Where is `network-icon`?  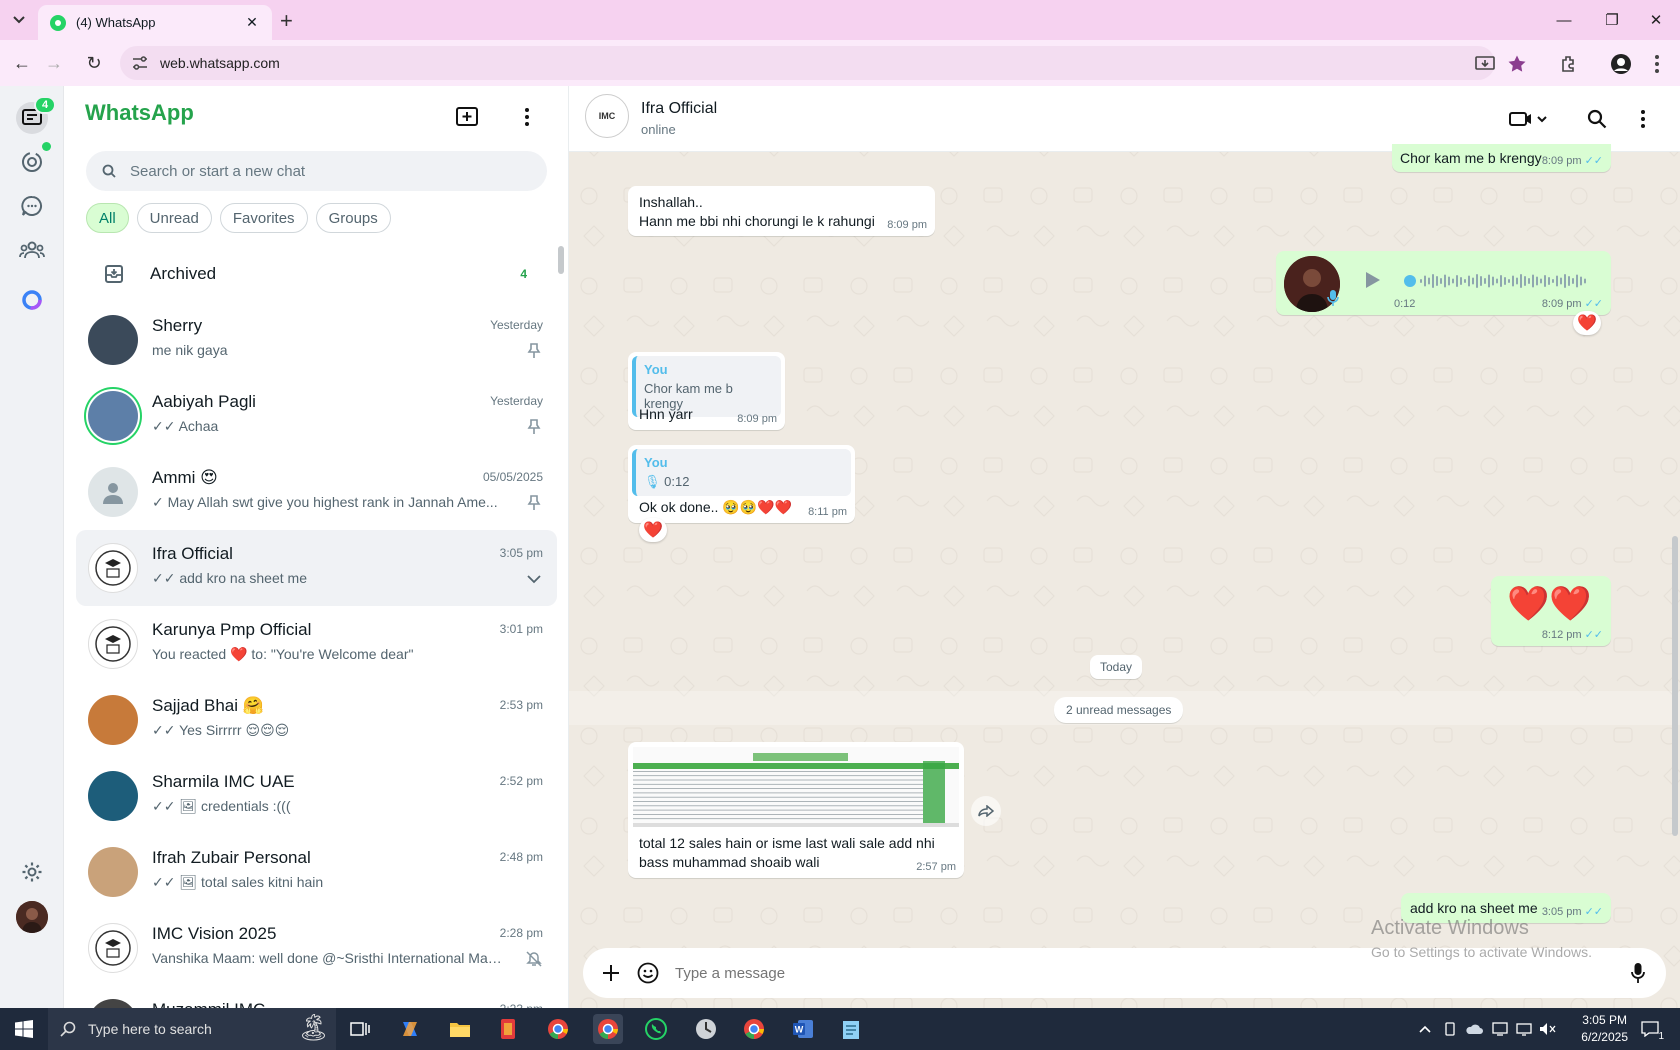
network-icon is located at coordinates (1524, 1029).